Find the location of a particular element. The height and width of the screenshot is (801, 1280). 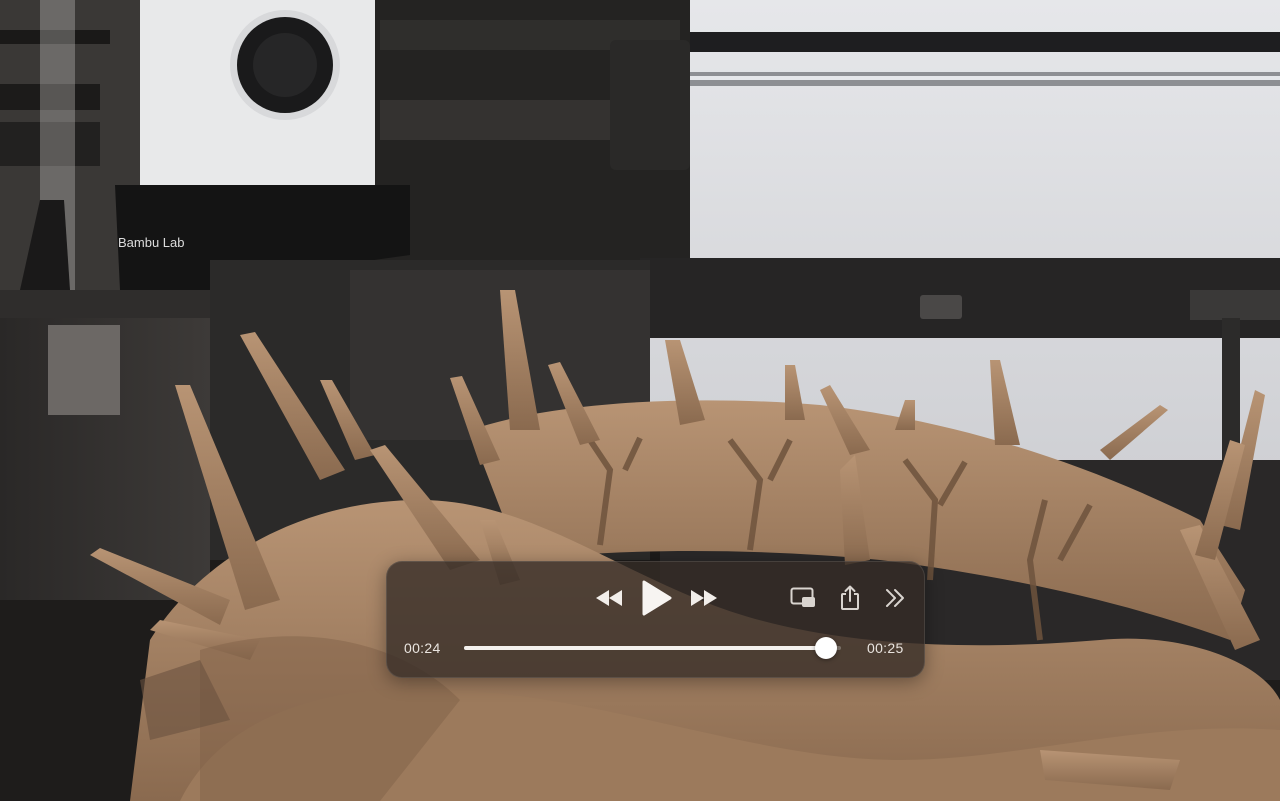

chevron-double-right-icon is located at coordinates (895, 598).